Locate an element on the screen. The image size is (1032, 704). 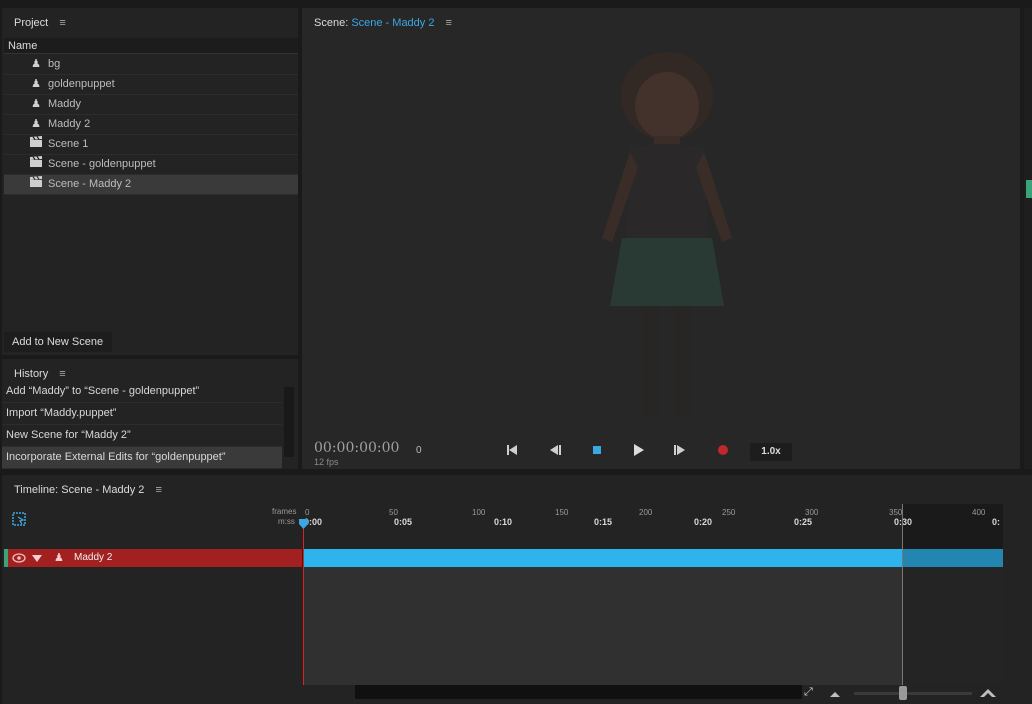
track-label: Maddy 2 is located at coordinates (93, 557).